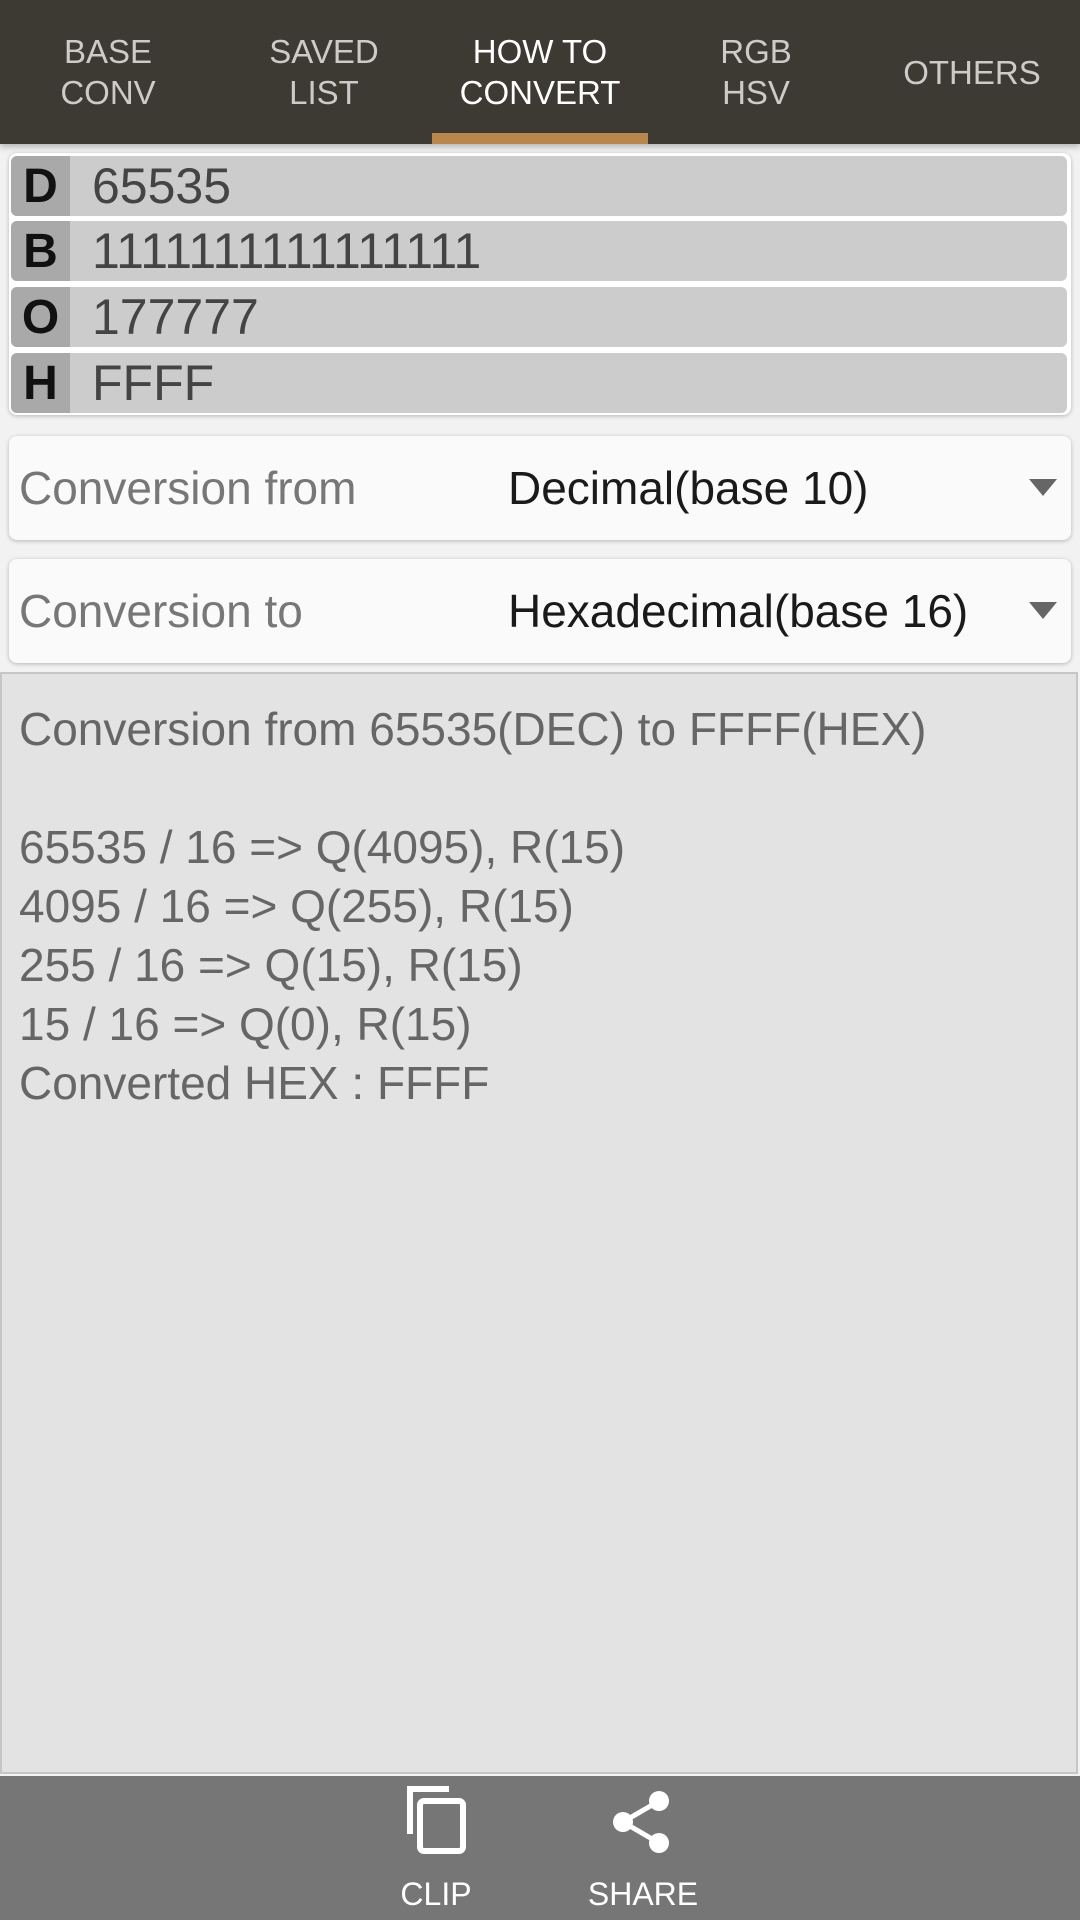  What do you see at coordinates (540, 138) in the screenshot?
I see `active-tab-indicator` at bounding box center [540, 138].